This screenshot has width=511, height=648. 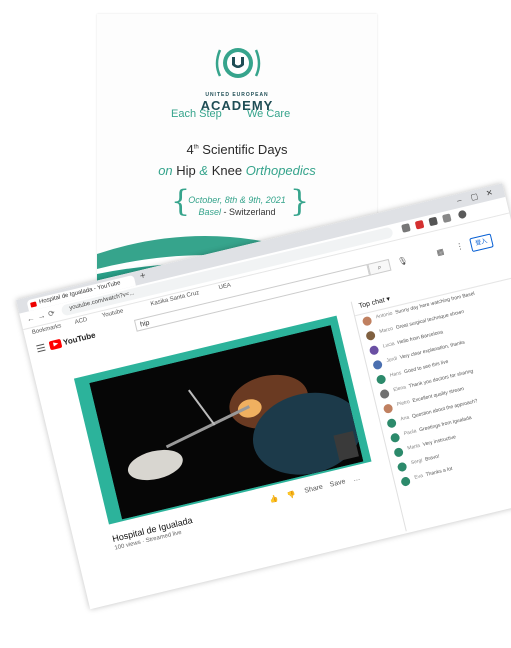 I want to click on tagline-right: We Care, so click(x=269, y=114).